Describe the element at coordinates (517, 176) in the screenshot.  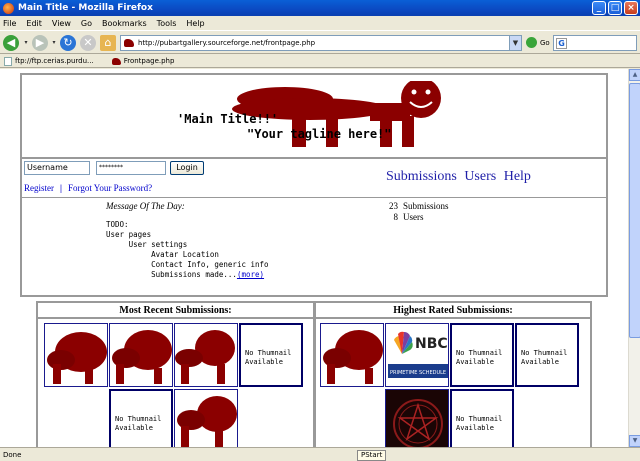
I see `nav-help-link: Help` at that location.